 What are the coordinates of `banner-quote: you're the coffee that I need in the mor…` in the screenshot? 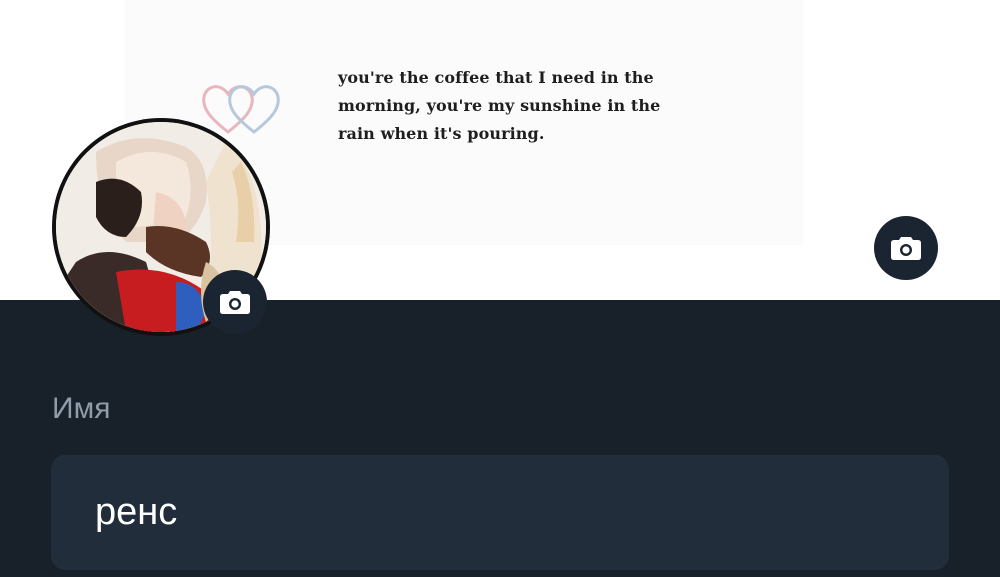 It's located at (503, 106).